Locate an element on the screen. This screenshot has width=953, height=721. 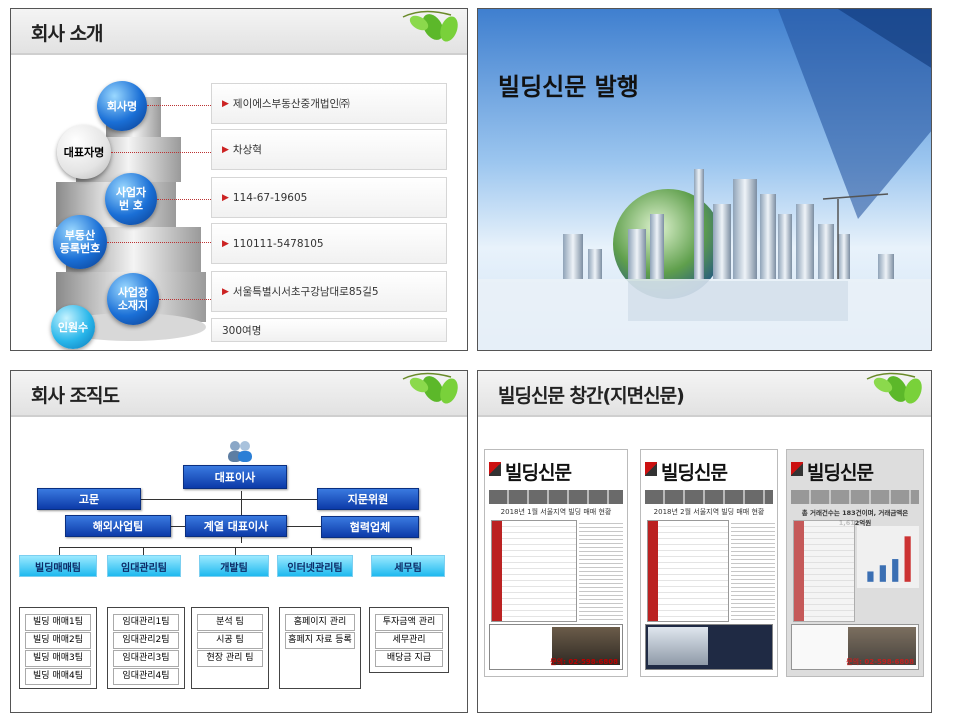
subteam-item: 빌딩 매매3팀 is located at coordinates (58, 658).